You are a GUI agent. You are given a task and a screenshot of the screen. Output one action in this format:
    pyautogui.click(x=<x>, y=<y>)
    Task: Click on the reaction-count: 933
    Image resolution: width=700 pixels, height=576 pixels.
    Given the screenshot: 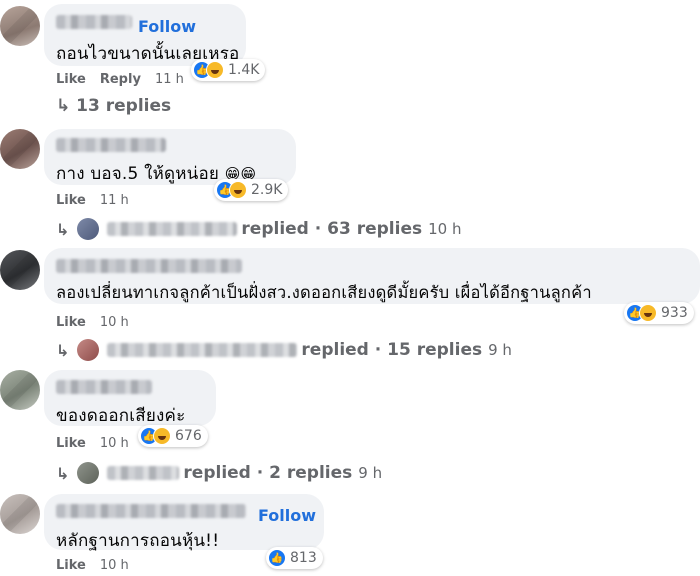 What is the action you would take?
    pyautogui.click(x=674, y=313)
    